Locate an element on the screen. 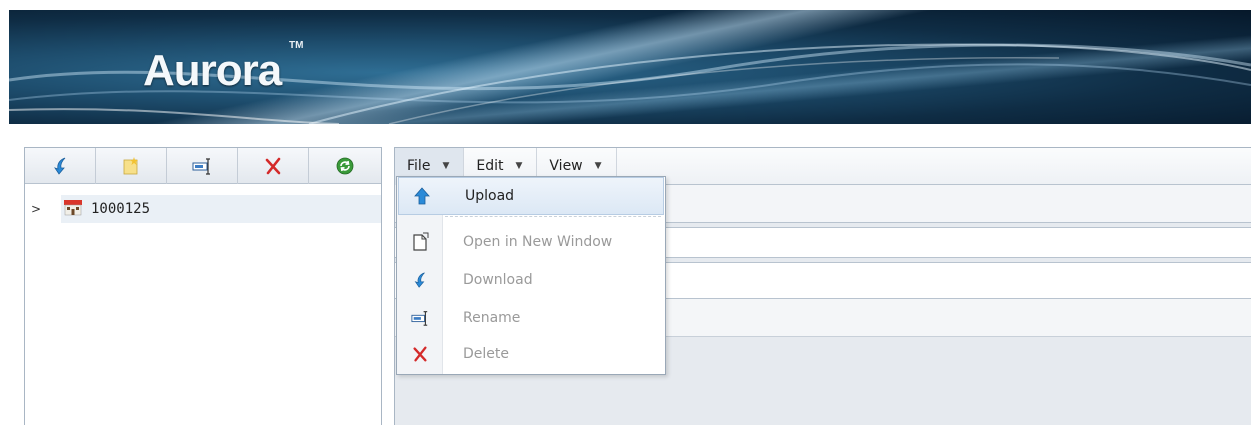  tree-download-button is located at coordinates (60, 165).